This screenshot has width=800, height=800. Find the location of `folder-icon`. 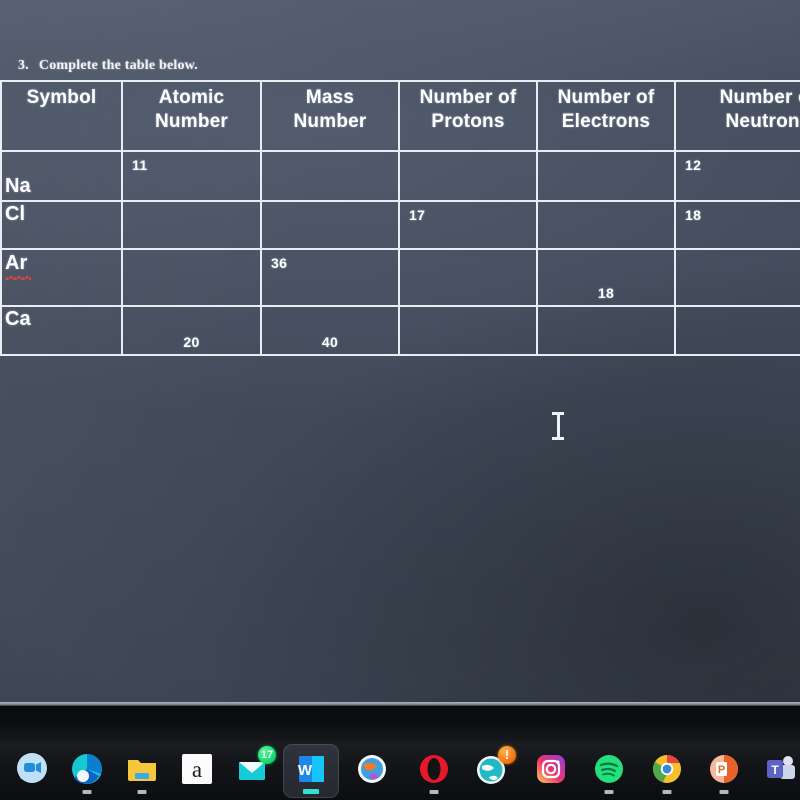

folder-icon is located at coordinates (142, 769).